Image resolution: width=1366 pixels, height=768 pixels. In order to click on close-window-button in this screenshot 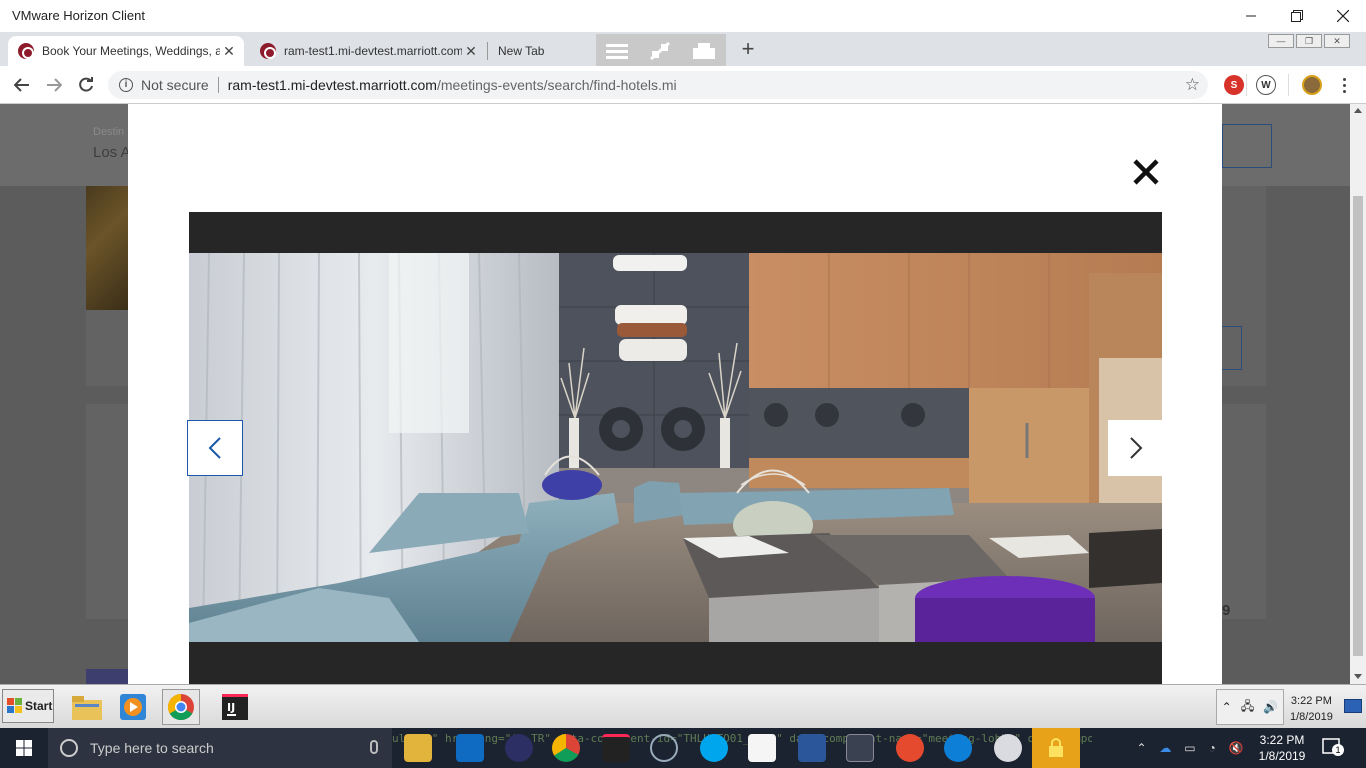, I will do `click(1343, 16)`.